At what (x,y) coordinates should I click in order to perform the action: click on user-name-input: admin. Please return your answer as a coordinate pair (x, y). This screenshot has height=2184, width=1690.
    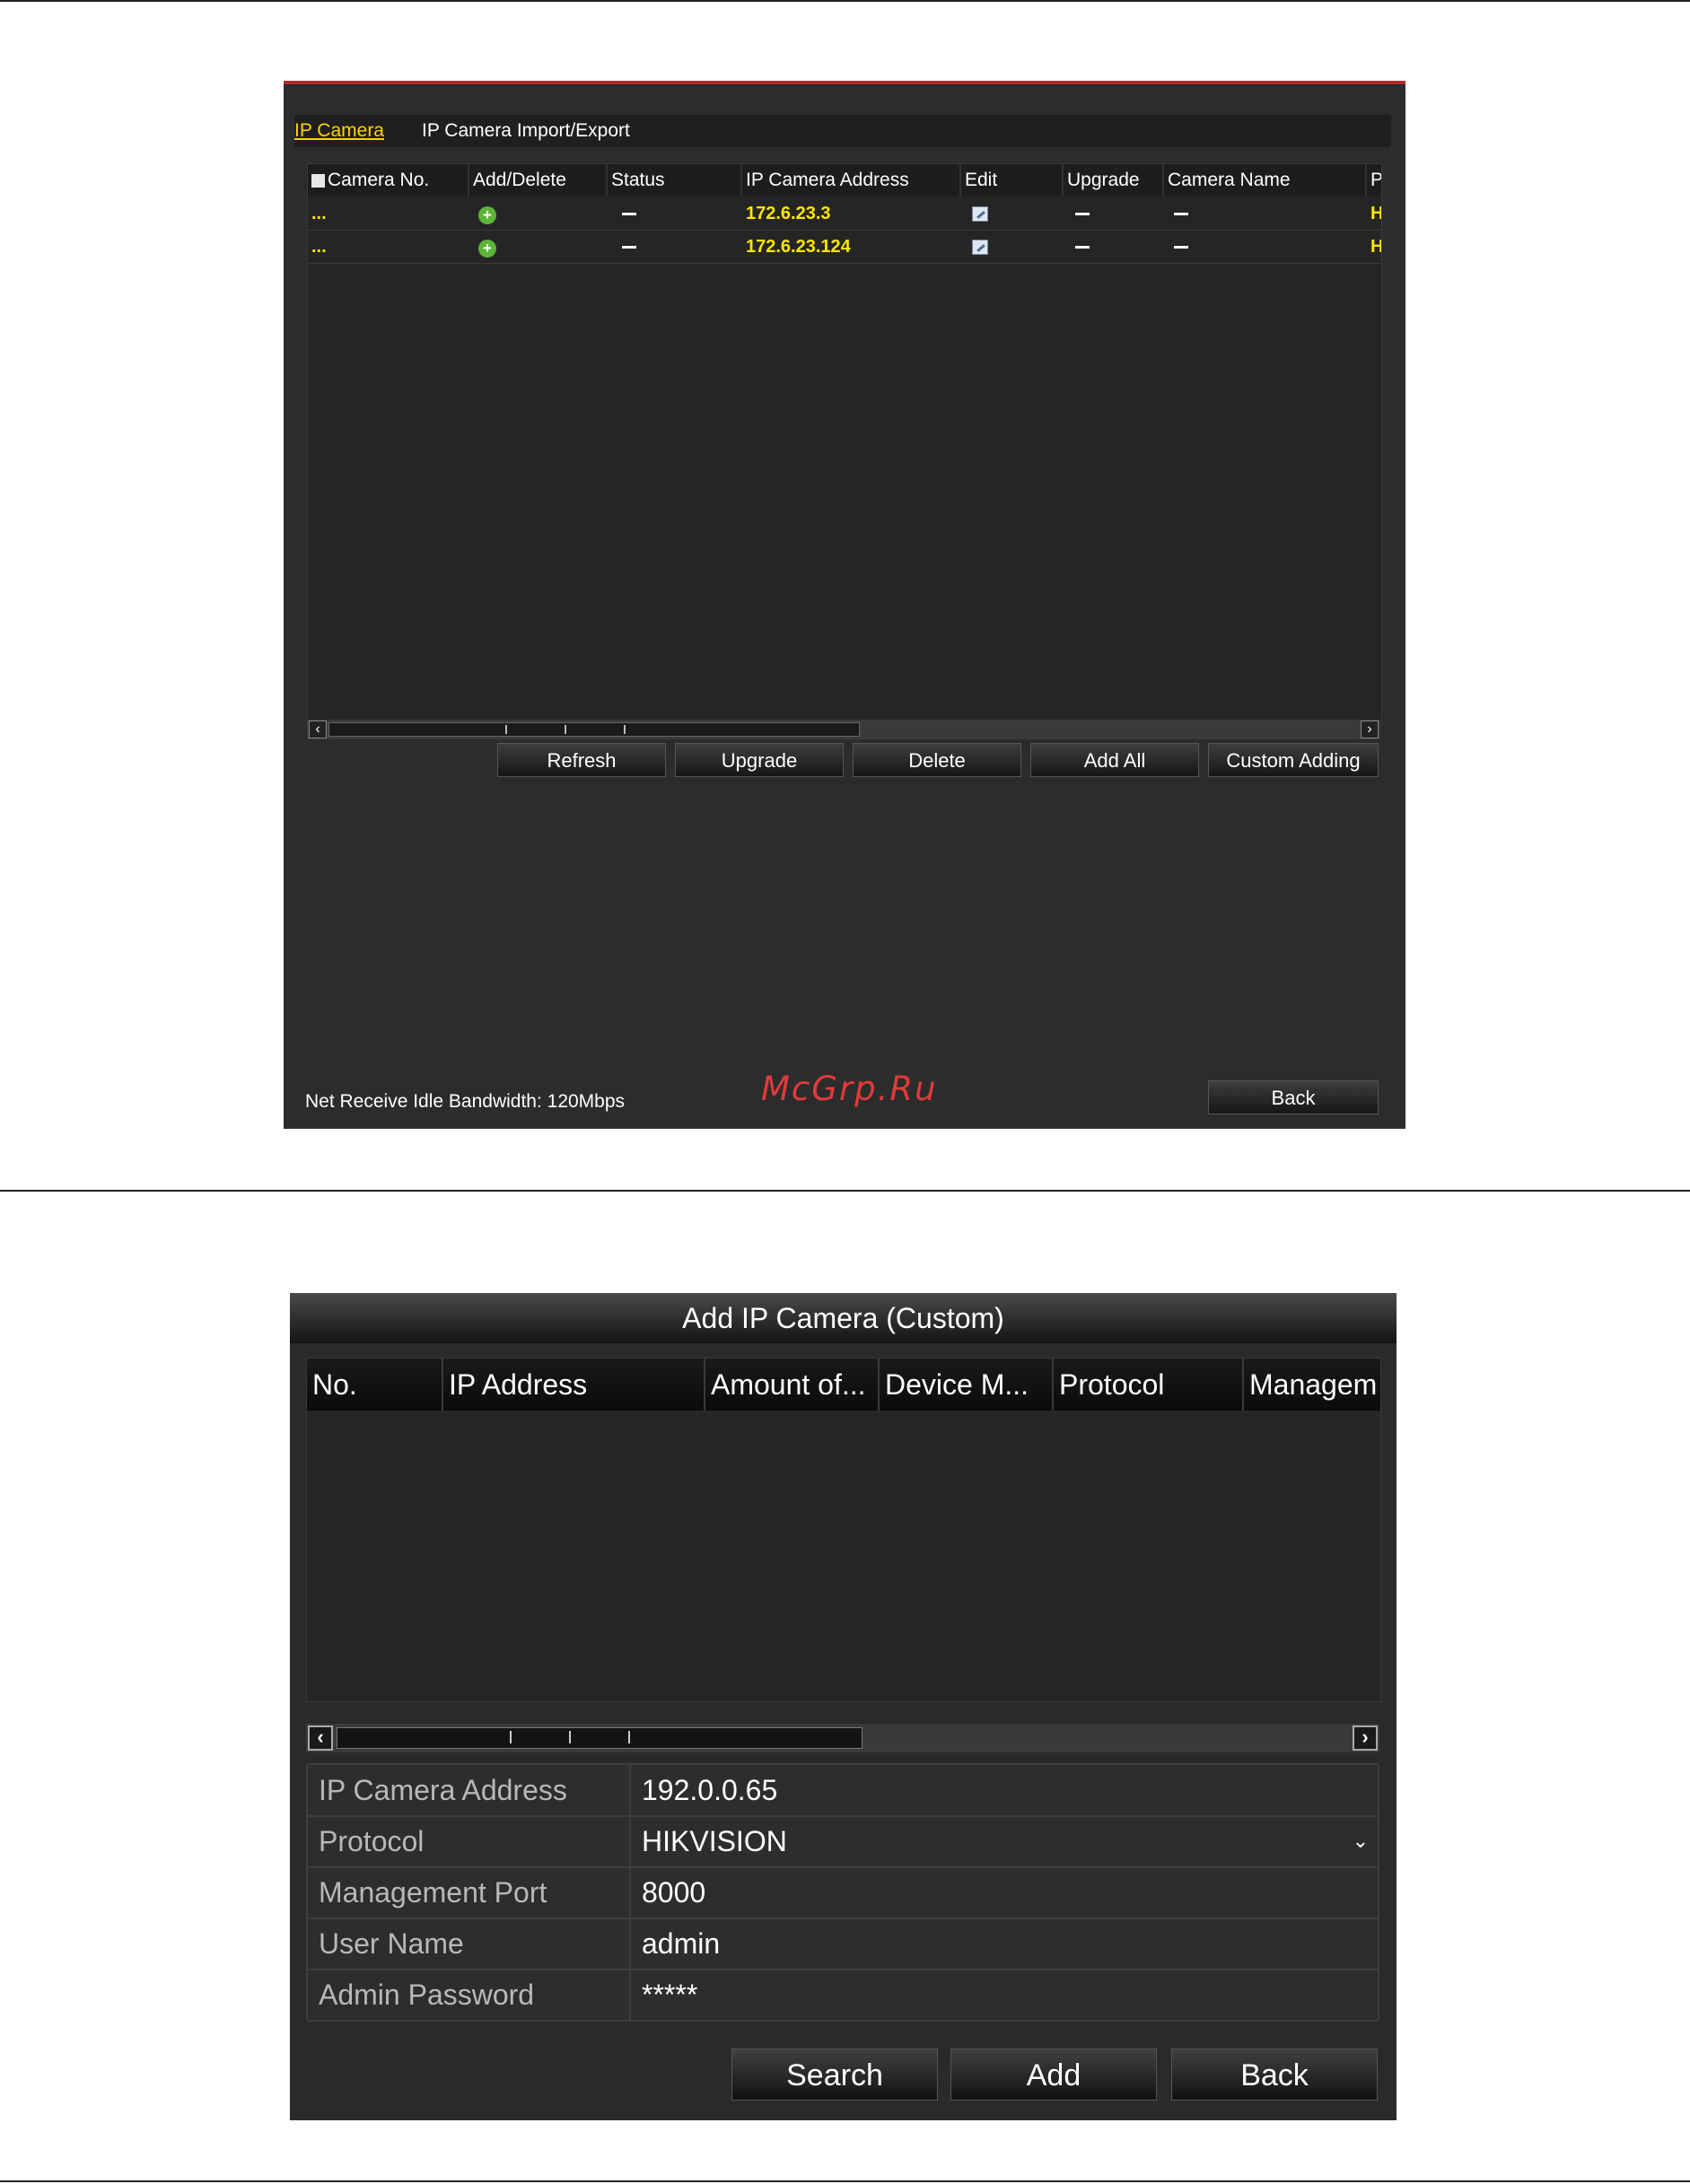
    Looking at the image, I should click on (681, 1943).